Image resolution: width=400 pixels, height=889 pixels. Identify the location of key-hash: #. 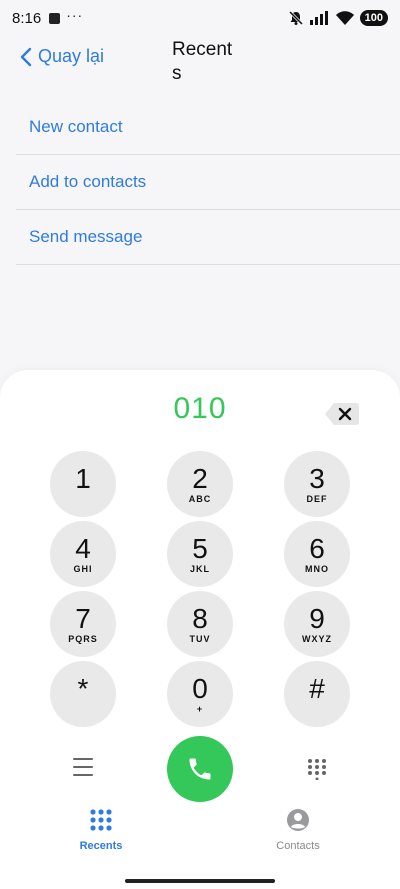
(317, 694).